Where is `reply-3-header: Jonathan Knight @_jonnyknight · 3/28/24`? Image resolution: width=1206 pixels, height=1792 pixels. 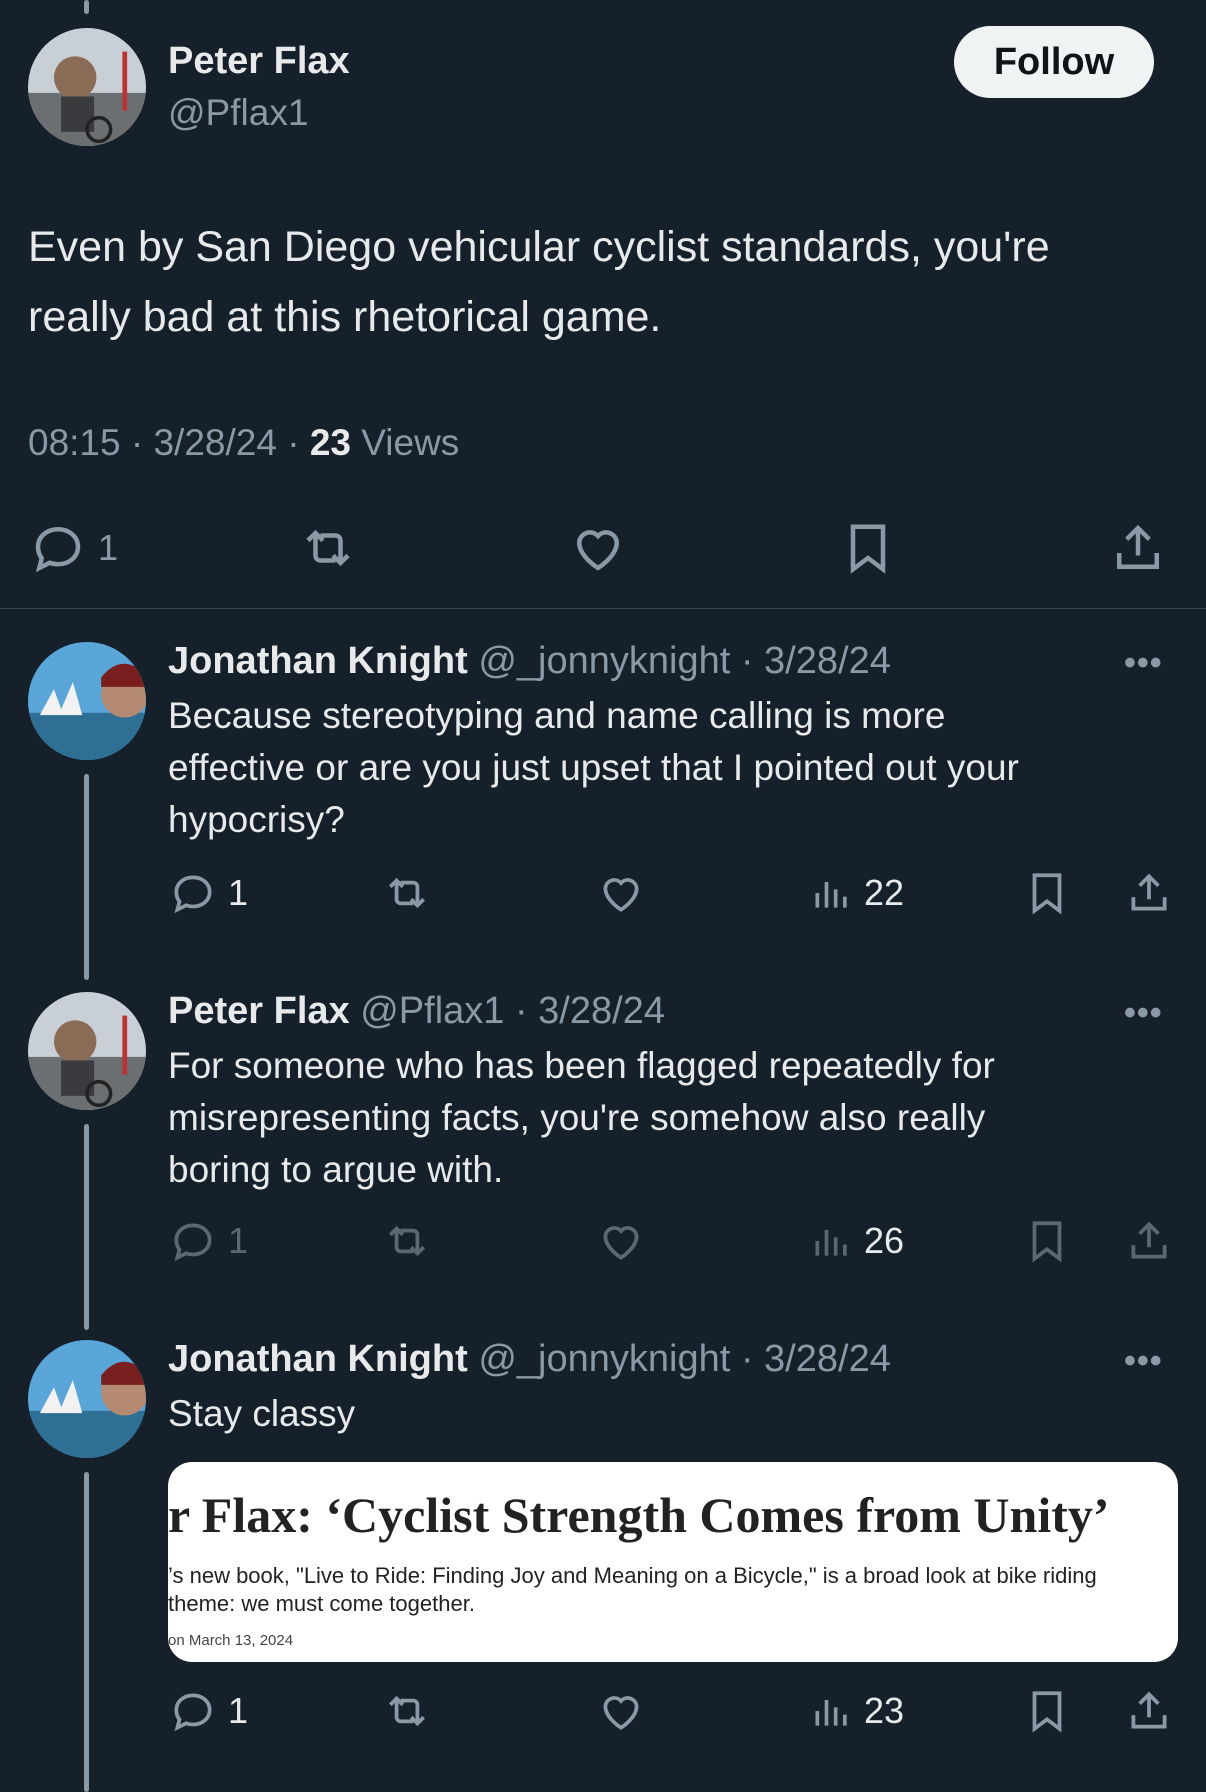 reply-3-header: Jonathan Knight @_jonnyknight · 3/28/24 is located at coordinates (529, 1359).